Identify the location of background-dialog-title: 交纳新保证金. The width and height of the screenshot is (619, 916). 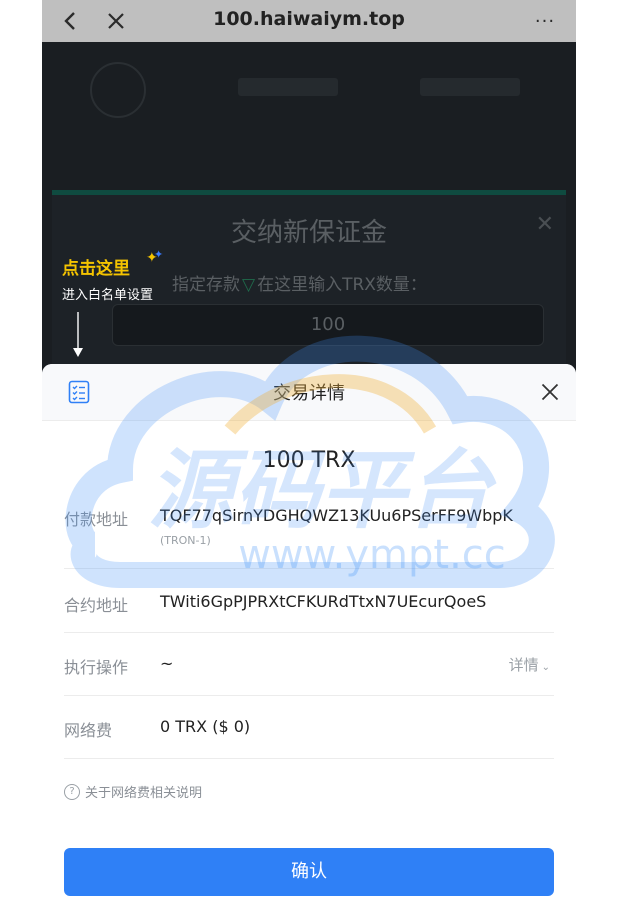
(308, 233).